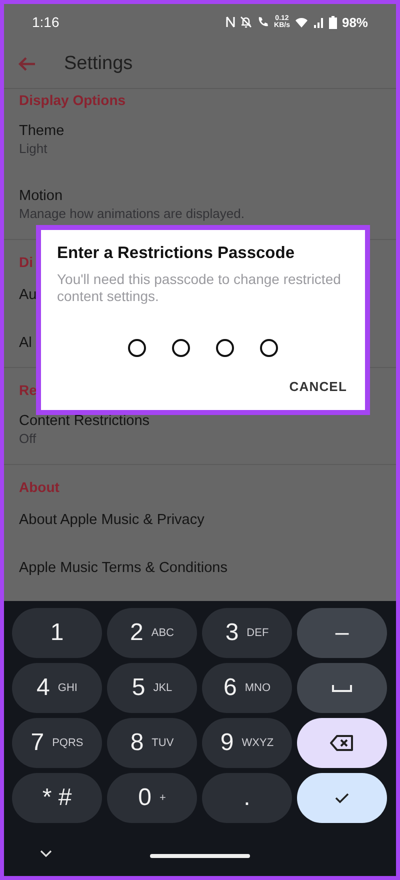 Image resolution: width=400 pixels, height=880 pixels. I want to click on key: 8 TUV, so click(152, 743).